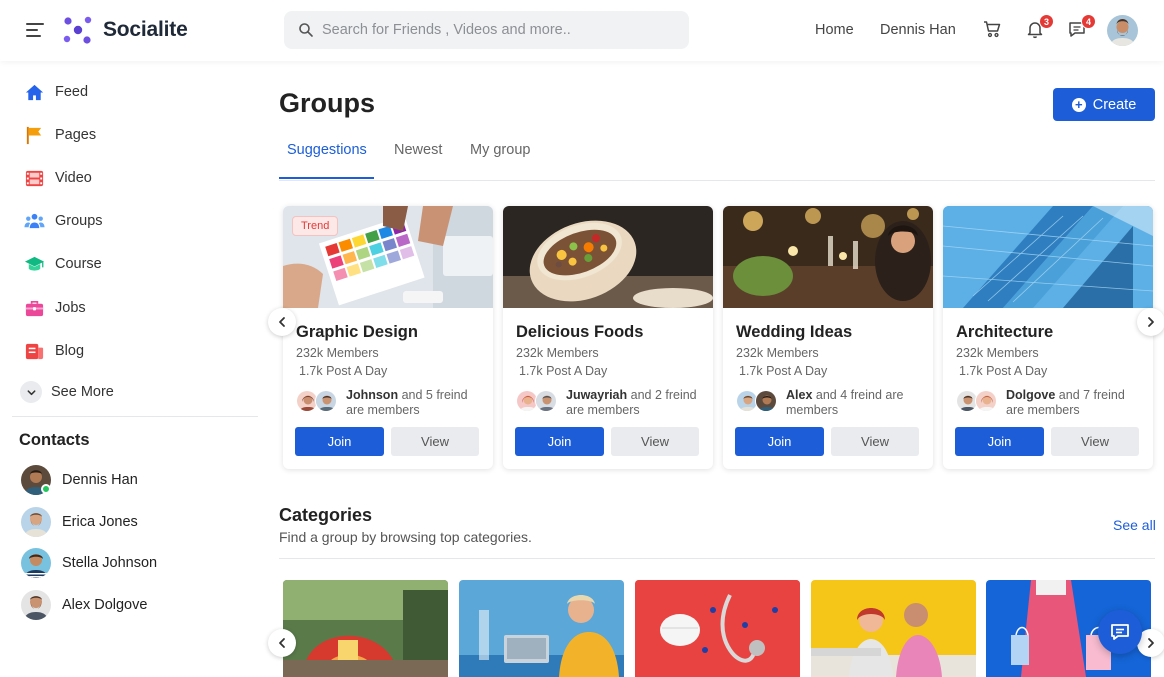 Image resolution: width=1164 pixels, height=677 pixels. Describe the element at coordinates (856, 402) in the screenshot. I see `friends-info: Alex and 4 freind are members` at that location.